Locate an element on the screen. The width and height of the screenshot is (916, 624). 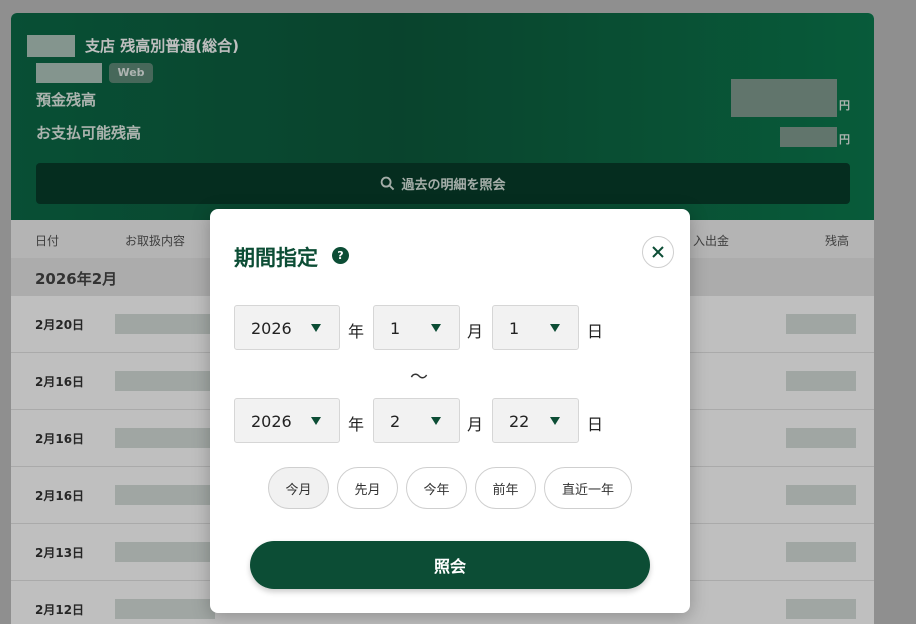
to-day-value: 22 is located at coordinates (519, 421).